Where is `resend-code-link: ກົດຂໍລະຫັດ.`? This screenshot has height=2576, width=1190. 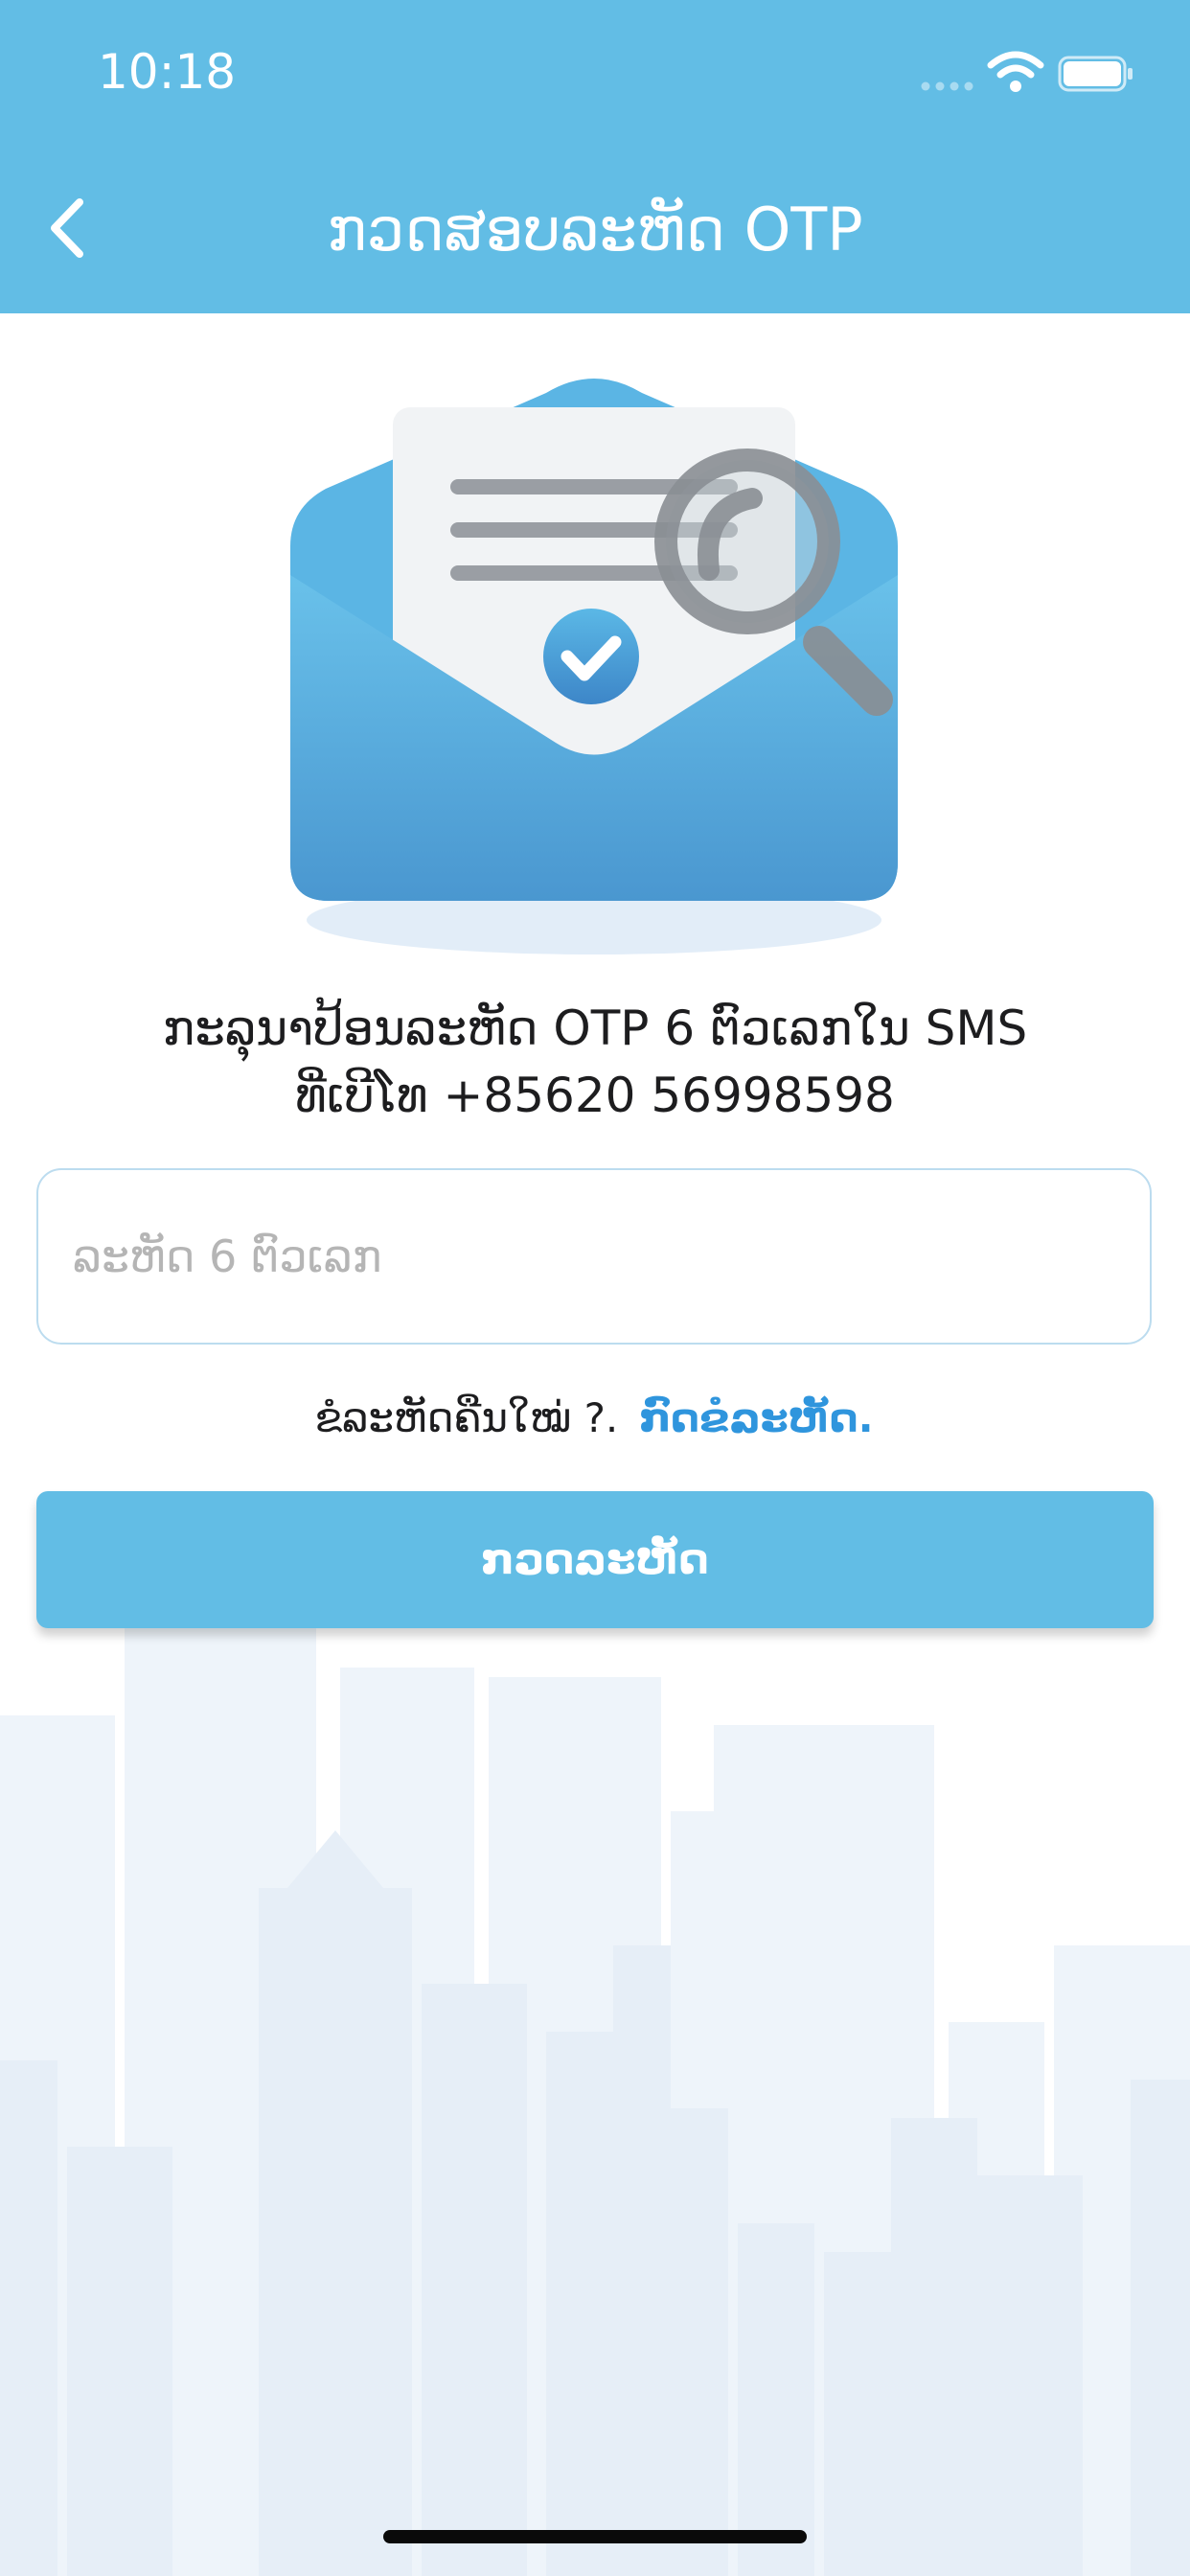 resend-code-link: ກົດຂໍລະຫັດ. is located at coordinates (756, 1417).